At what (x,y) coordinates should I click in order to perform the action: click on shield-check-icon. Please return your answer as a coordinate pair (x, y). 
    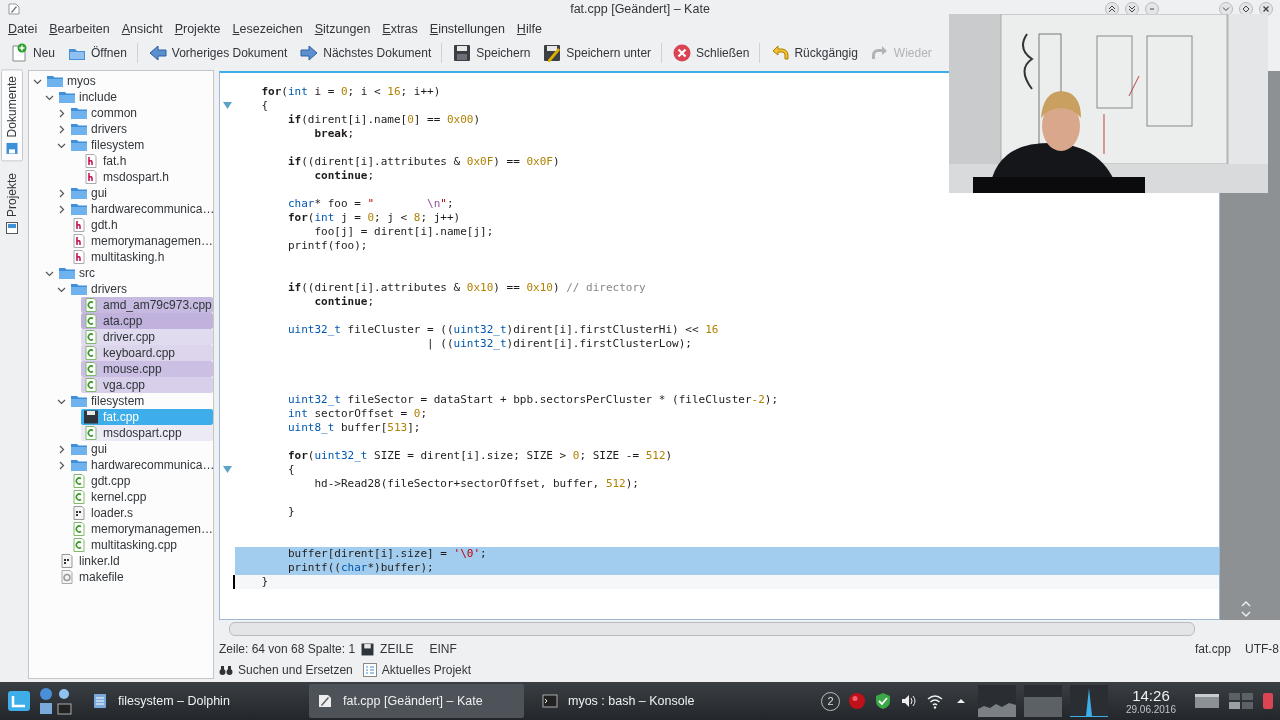
    Looking at the image, I should click on (882, 701).